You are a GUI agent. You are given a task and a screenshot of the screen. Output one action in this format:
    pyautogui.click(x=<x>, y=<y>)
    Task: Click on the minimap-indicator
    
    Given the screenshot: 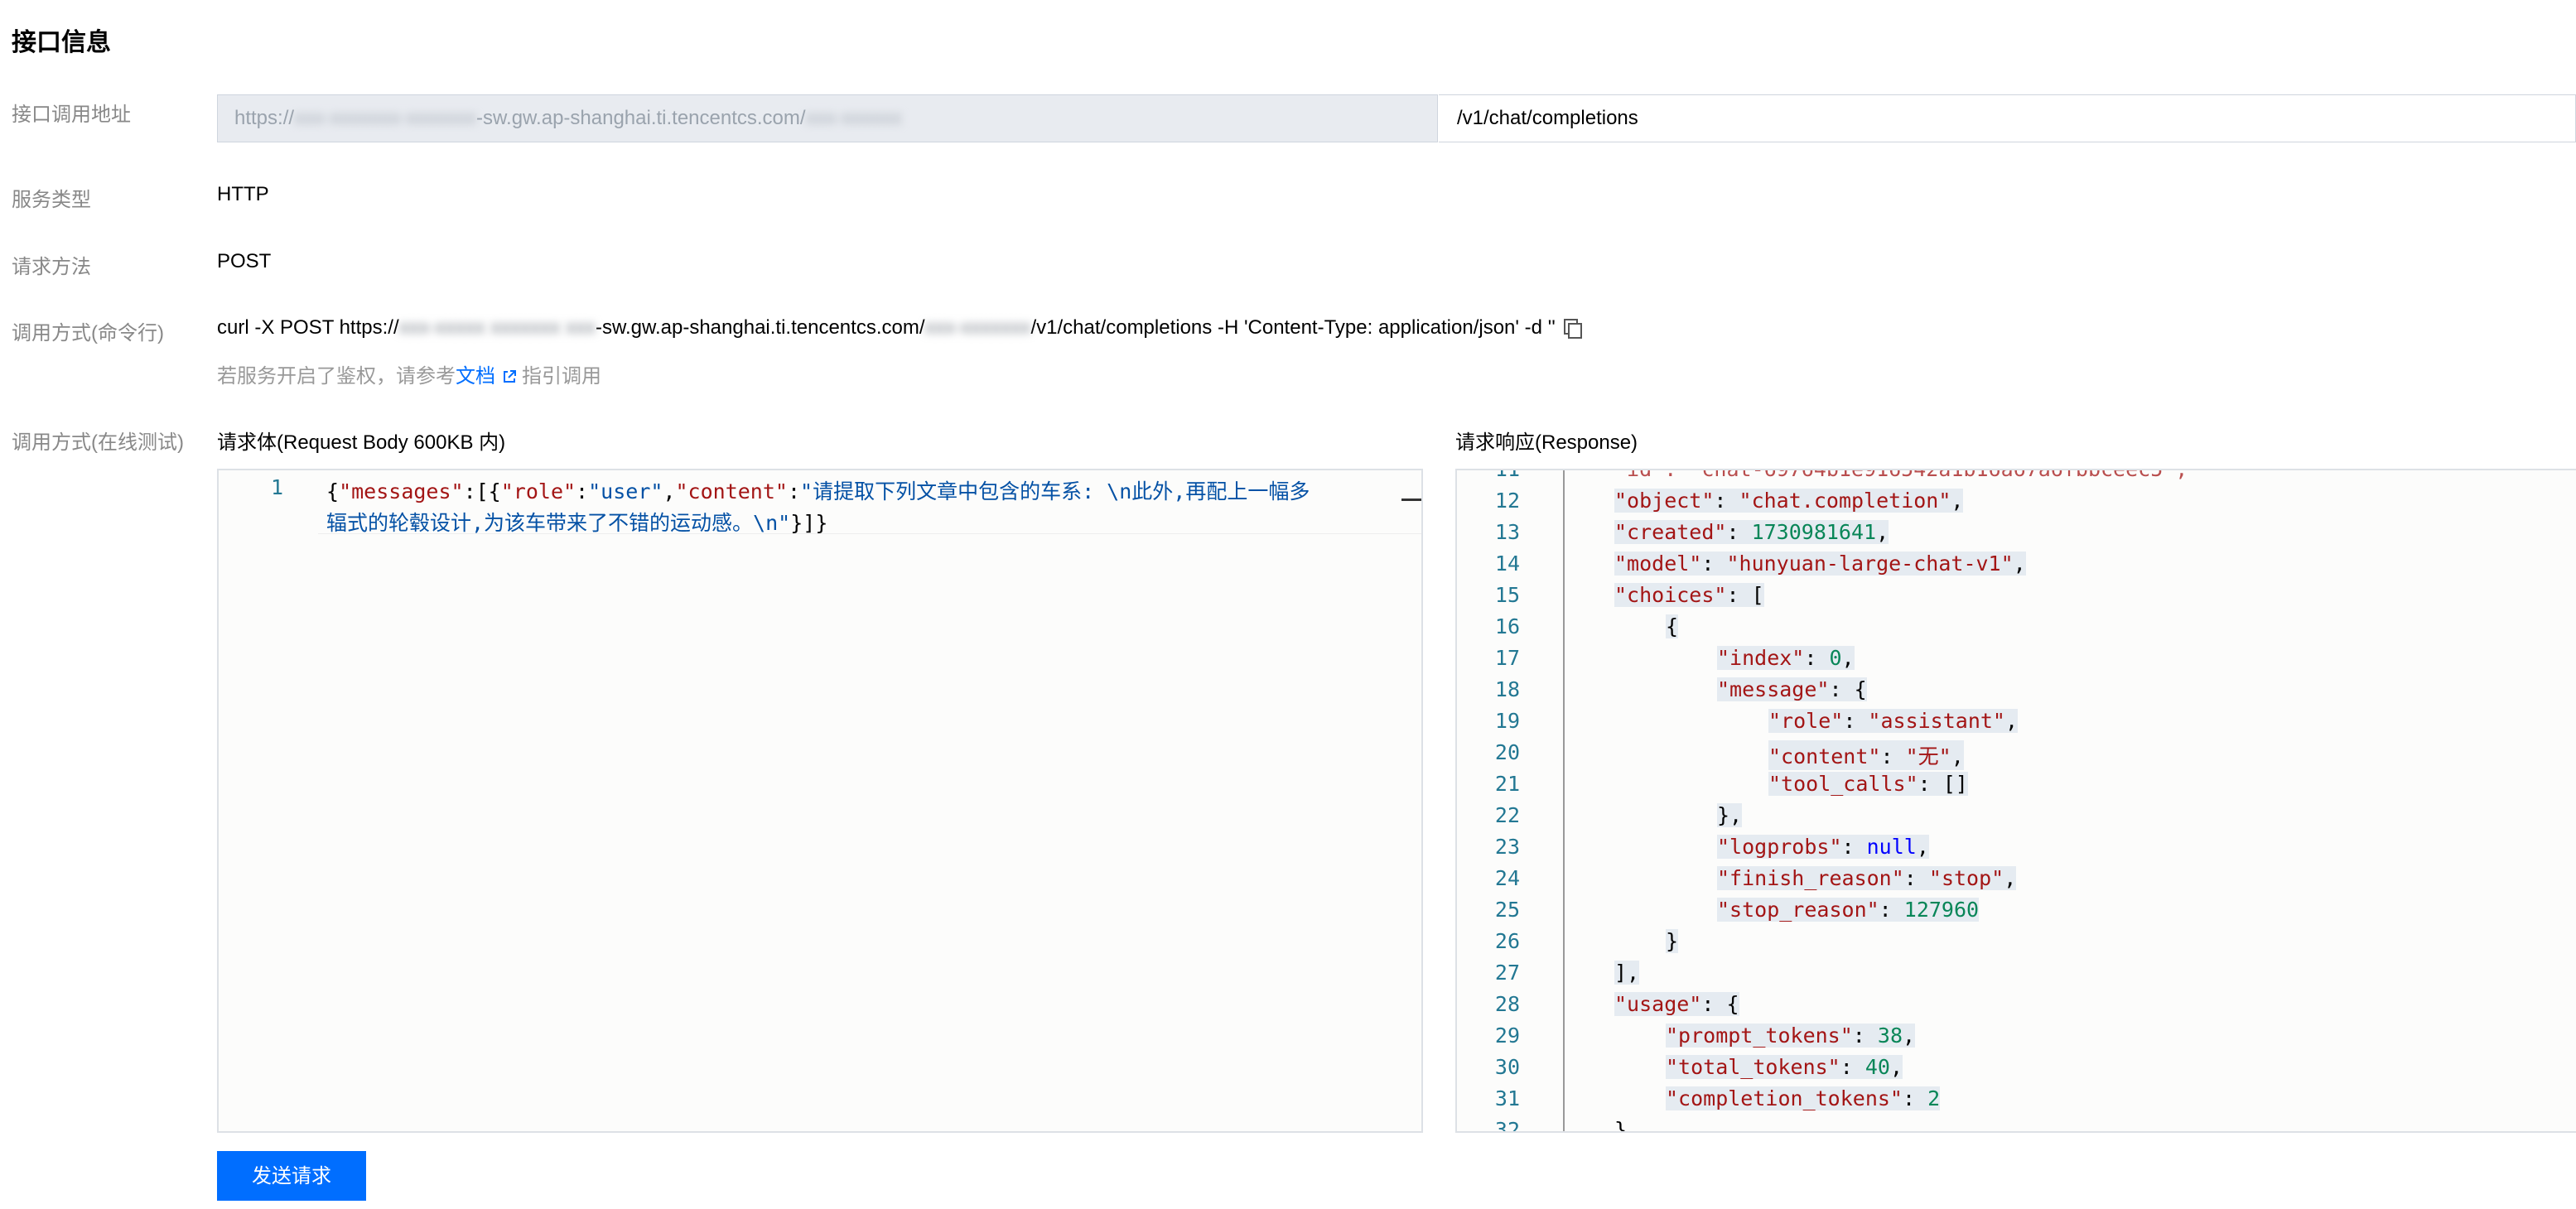 What is the action you would take?
    pyautogui.click(x=1411, y=500)
    